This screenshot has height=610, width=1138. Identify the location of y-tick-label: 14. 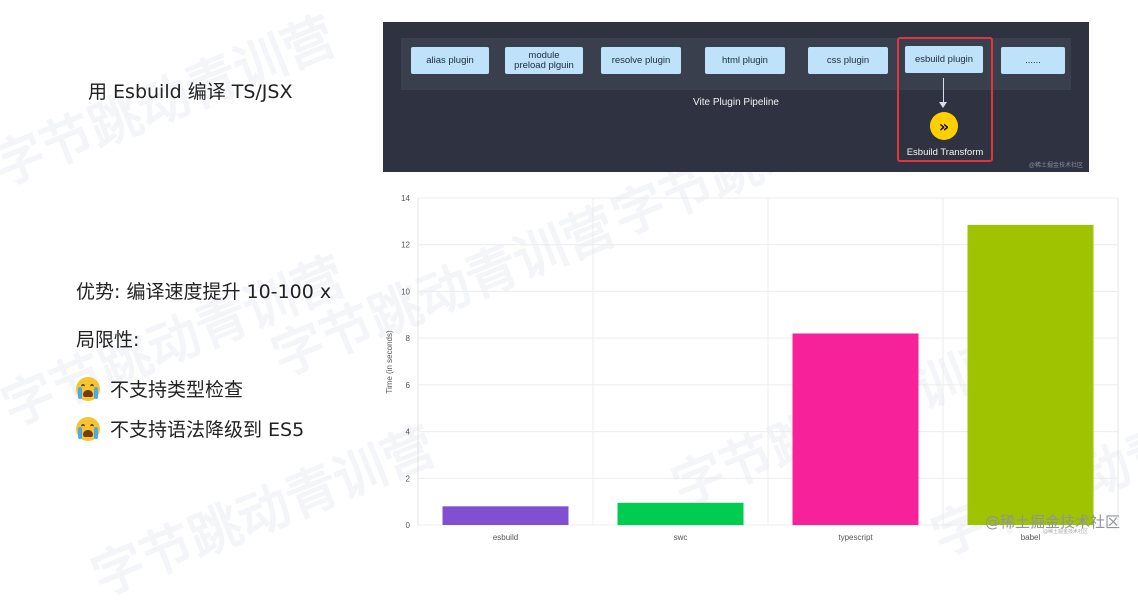
(405, 198).